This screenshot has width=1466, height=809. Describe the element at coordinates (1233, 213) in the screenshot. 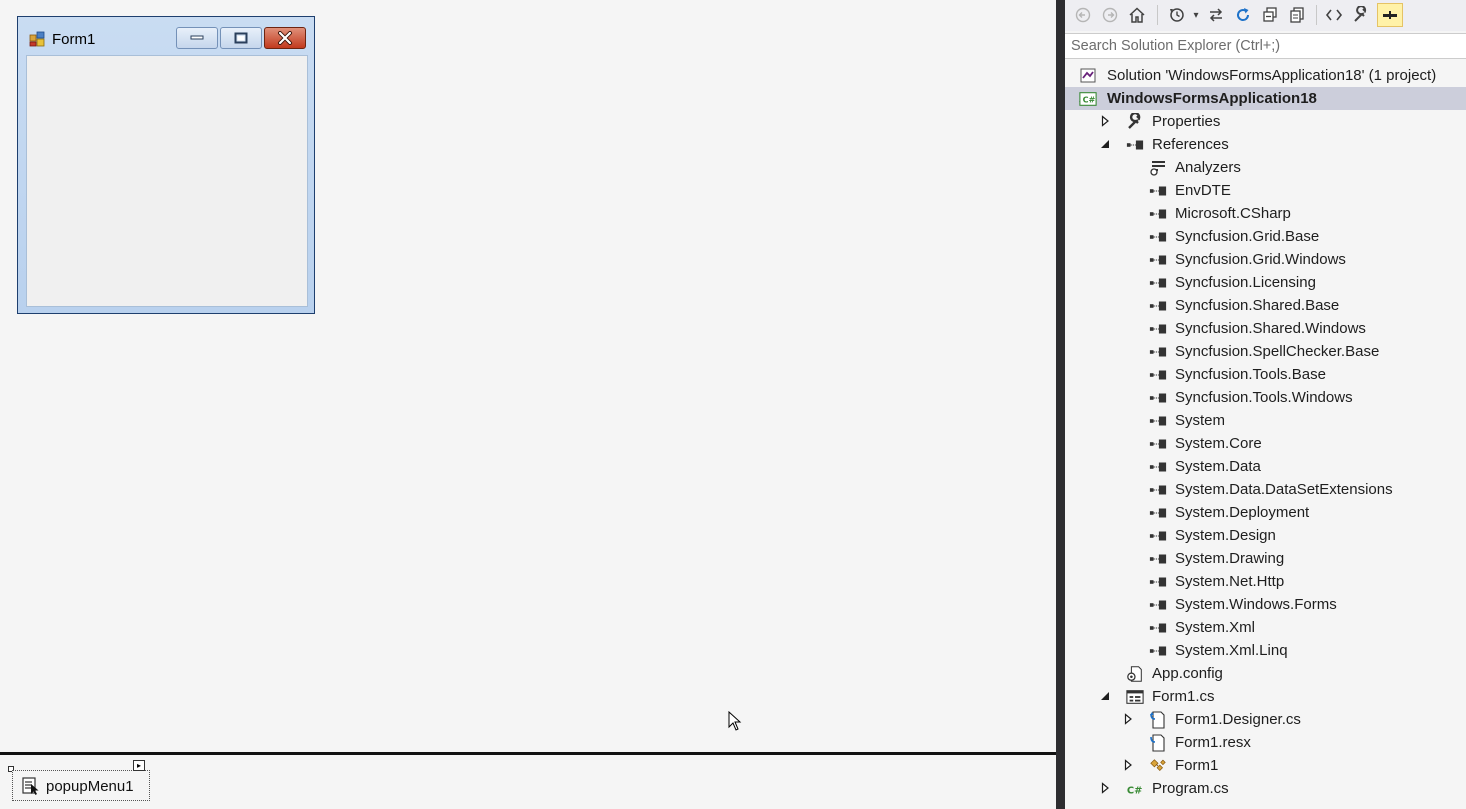

I see `tree-item-label: Microsoft.CSharp` at that location.